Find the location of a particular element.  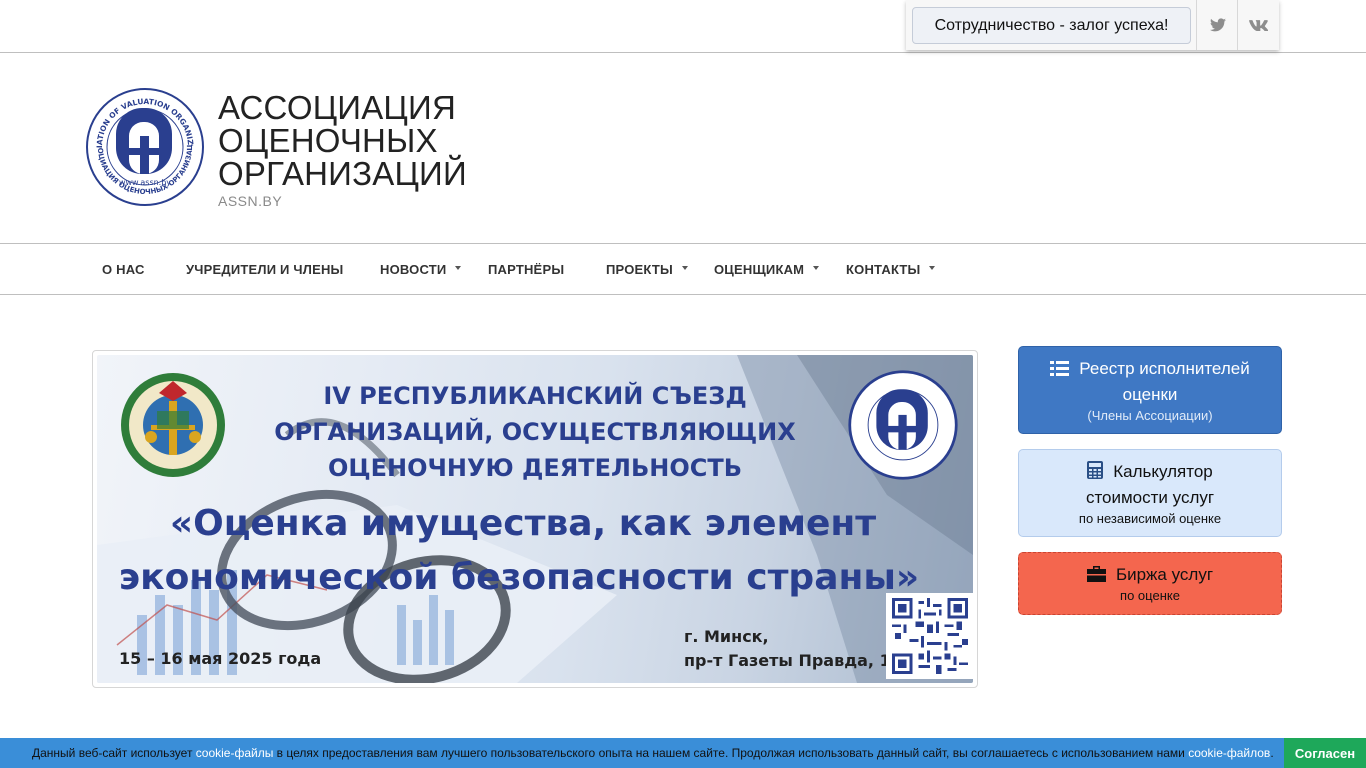

top-widget: Сотрудничество - залог успеха! is located at coordinates (1092, 25).